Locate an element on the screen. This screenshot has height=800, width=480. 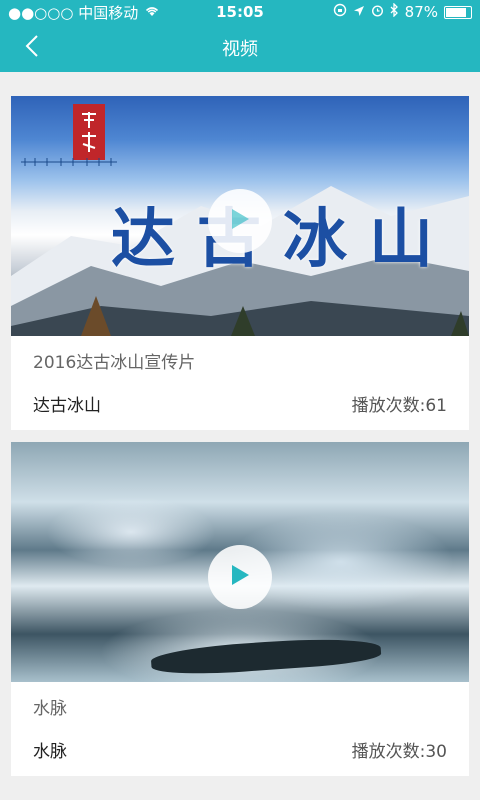
video-meta: 达古冰山 播放次数:61 is located at coordinates (240, 403).